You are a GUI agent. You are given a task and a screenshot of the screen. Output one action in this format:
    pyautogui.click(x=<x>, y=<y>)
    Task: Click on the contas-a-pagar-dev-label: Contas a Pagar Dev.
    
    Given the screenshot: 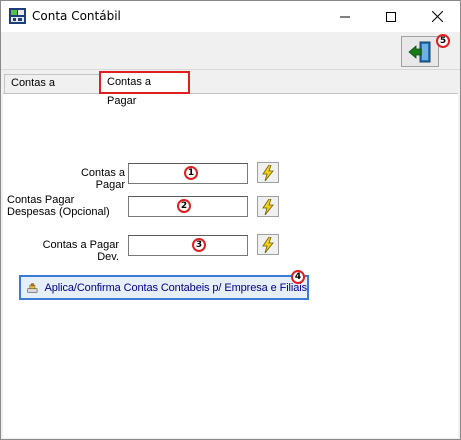 What is the action you would take?
    pyautogui.click(x=80, y=251)
    